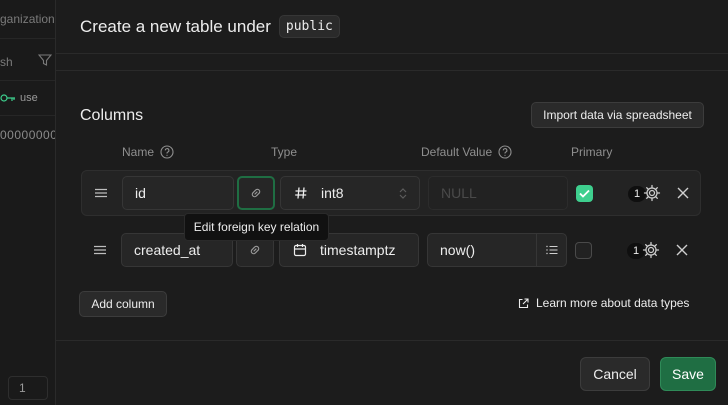 The image size is (728, 405). I want to click on calendar-icon, so click(300, 250).